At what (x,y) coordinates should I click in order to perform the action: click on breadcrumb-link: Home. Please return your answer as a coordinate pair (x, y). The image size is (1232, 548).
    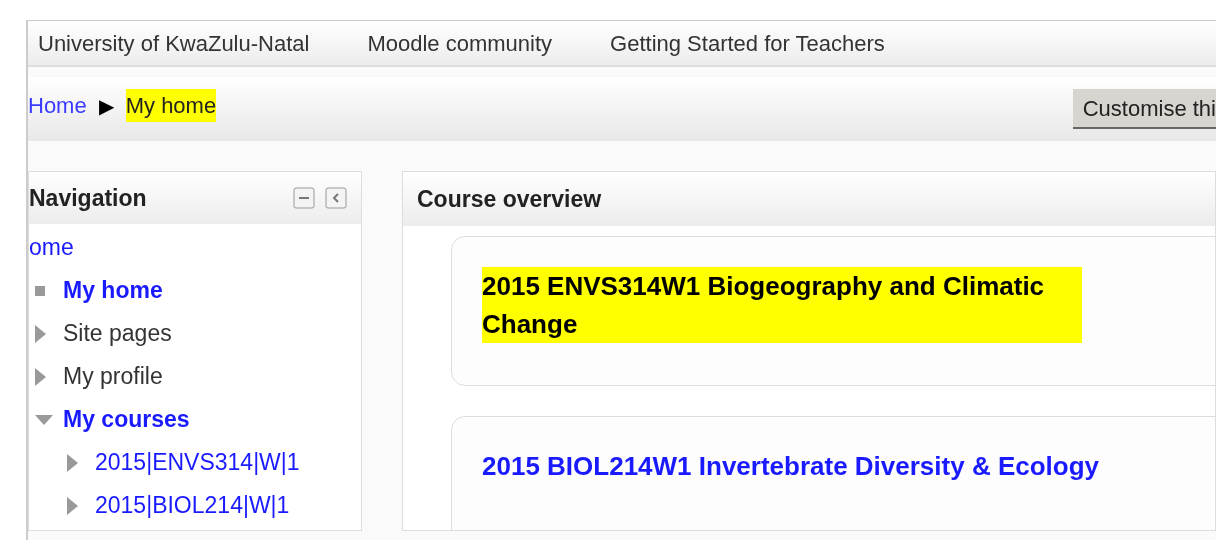
    Looking at the image, I should click on (57, 105).